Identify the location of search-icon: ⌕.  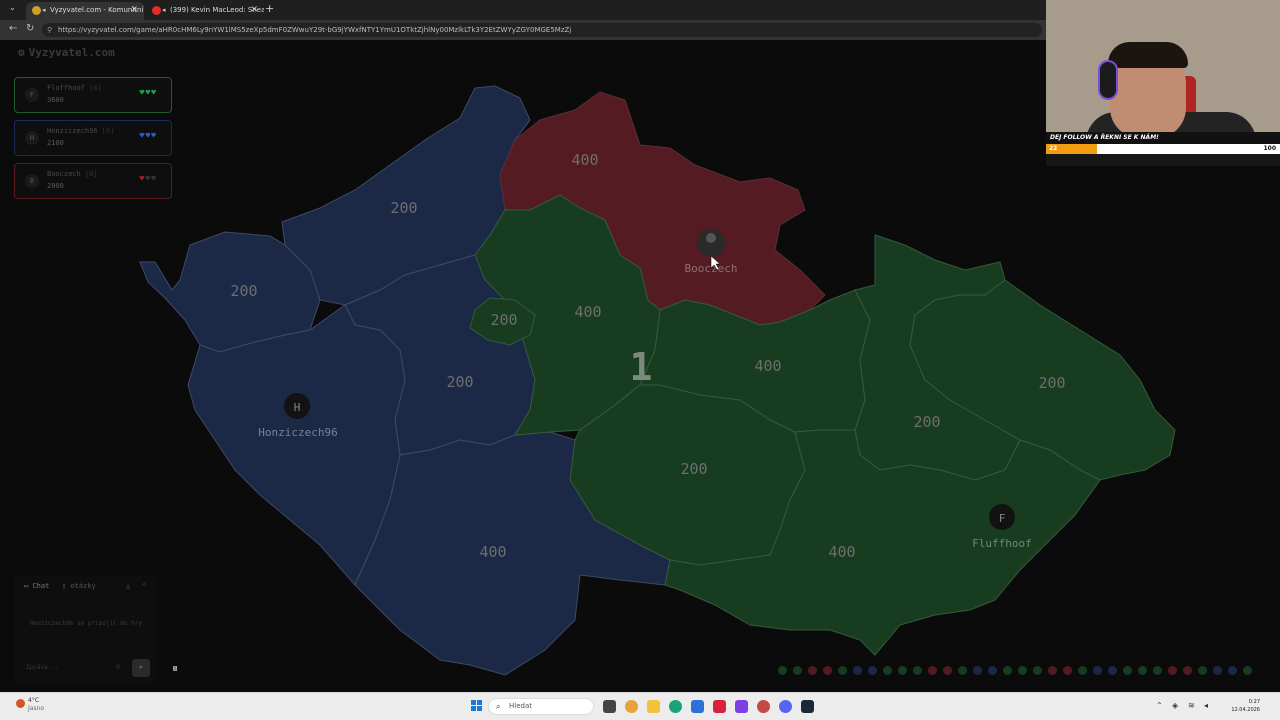
(498, 706).